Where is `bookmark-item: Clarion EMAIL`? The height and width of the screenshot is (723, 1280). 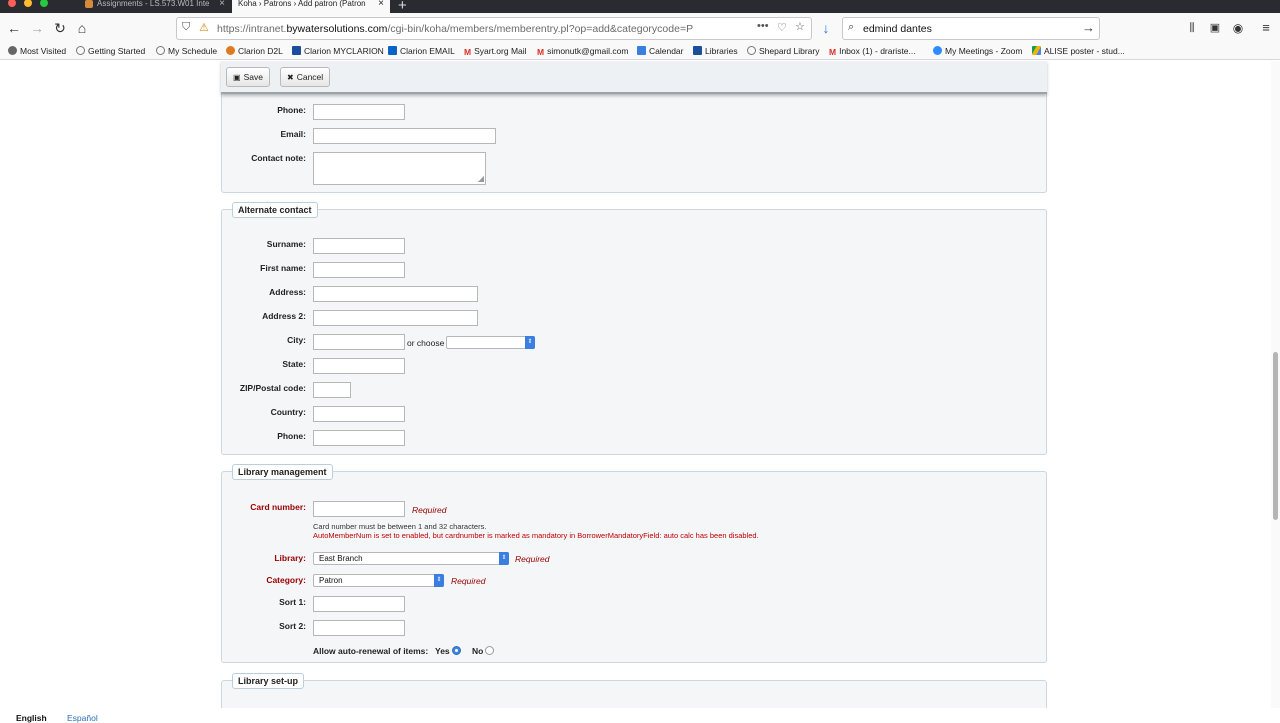 bookmark-item: Clarion EMAIL is located at coordinates (421, 51).